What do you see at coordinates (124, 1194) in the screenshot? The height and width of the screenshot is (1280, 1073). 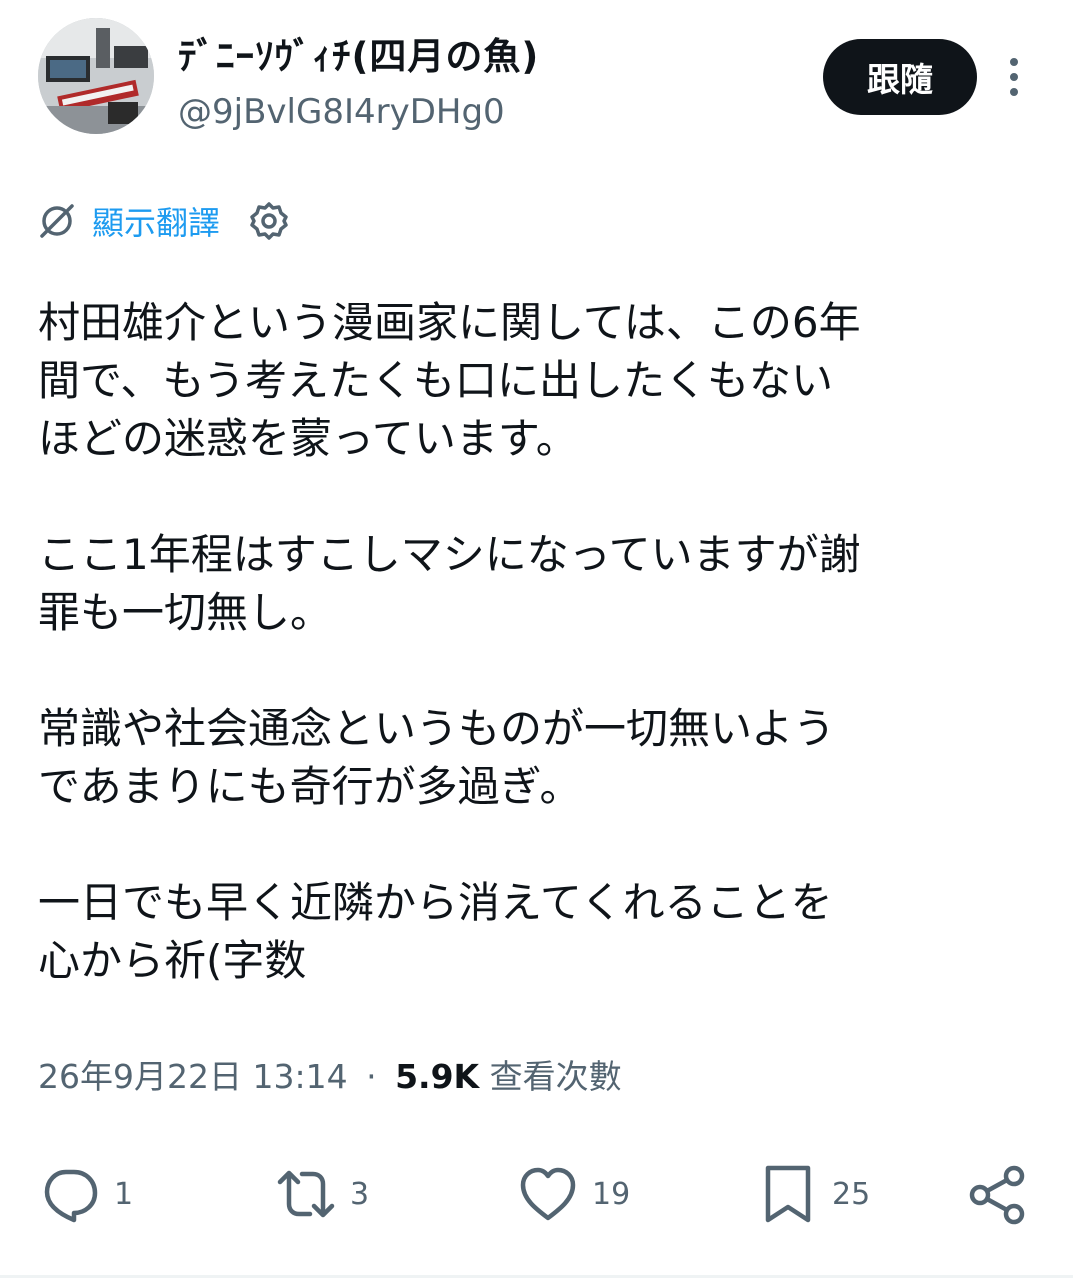 I see `reply-count: 1` at bounding box center [124, 1194].